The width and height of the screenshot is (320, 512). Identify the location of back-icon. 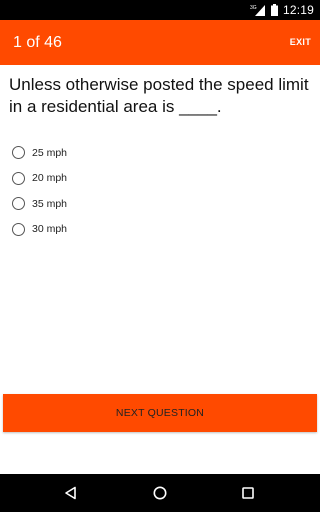
(71, 493).